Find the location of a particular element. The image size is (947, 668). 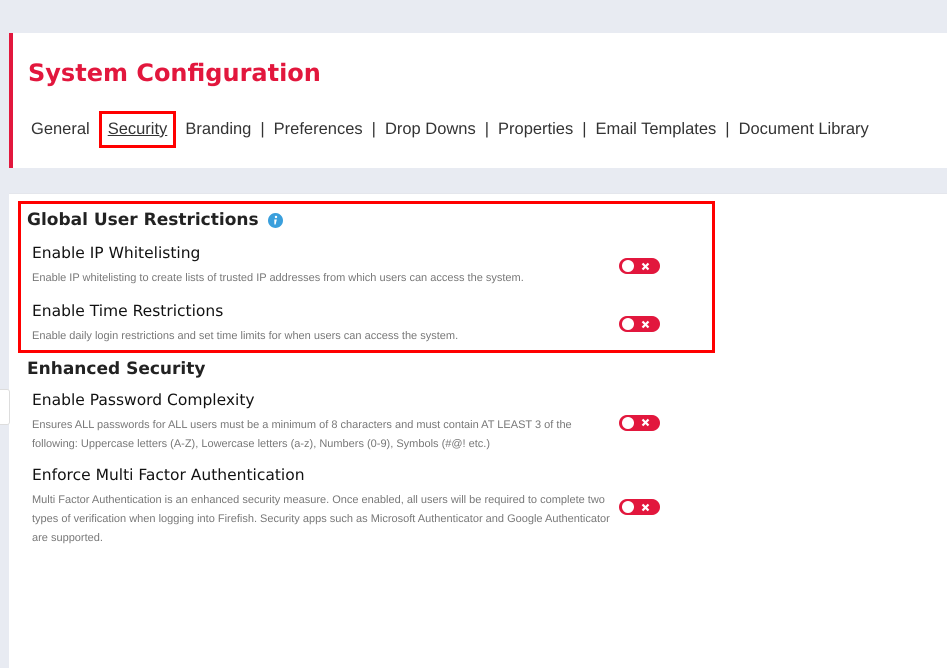

setting-description: Ensures ALL passwords for ALL users must be a minimum of 8 characters and must contain AT LEAST 3 of the following: Uppercase letters (A-Z), Lowercase letters (a-z), Numbers (0-9), Symbols (#@! etc.) is located at coordinates (302, 435).